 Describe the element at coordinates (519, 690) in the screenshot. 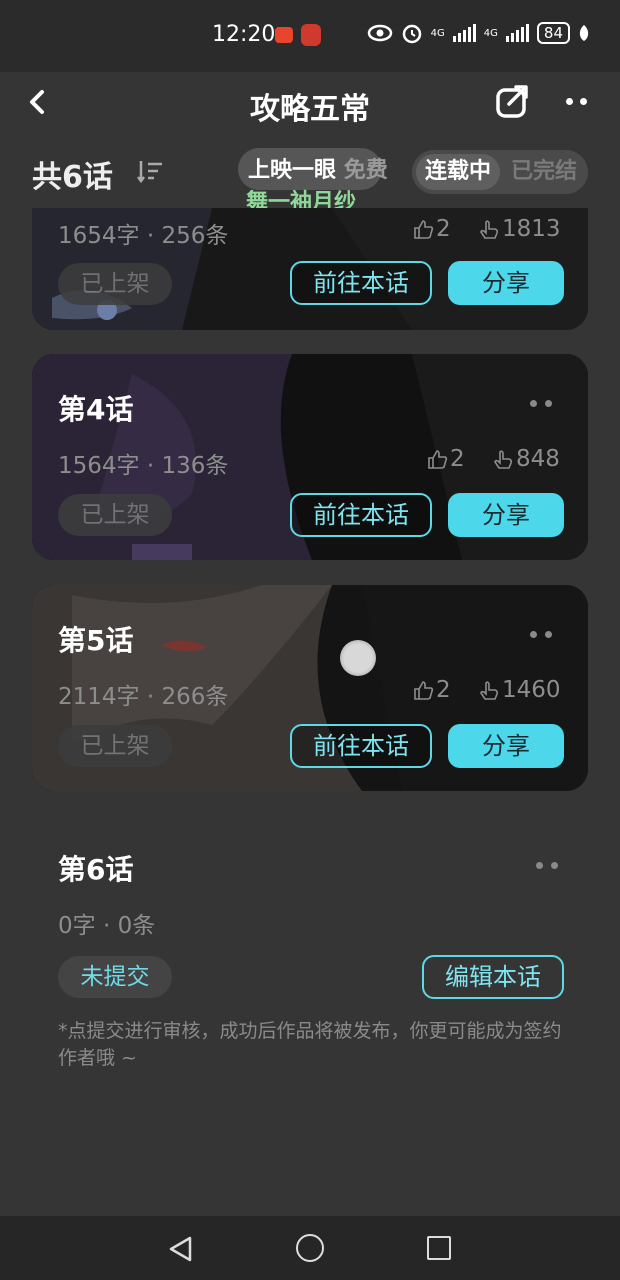

I see `chapter-views: 1460` at that location.